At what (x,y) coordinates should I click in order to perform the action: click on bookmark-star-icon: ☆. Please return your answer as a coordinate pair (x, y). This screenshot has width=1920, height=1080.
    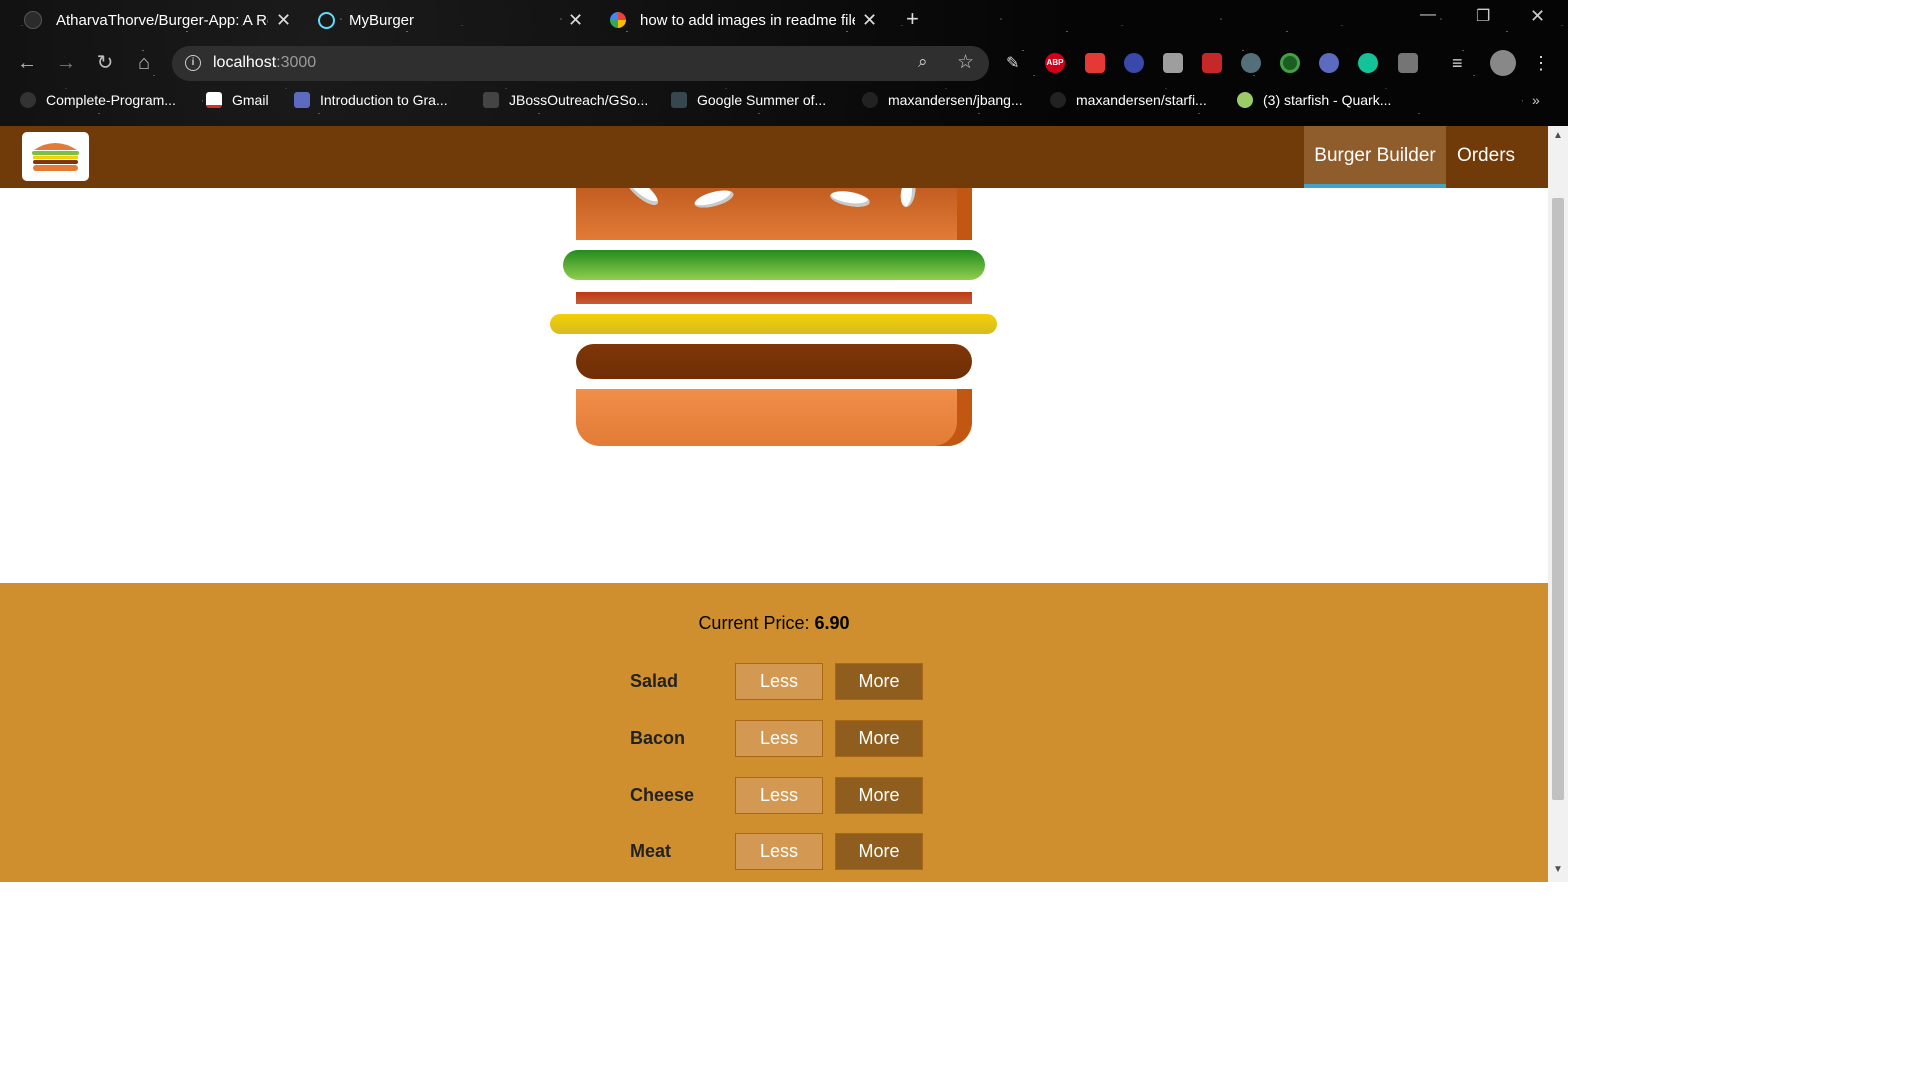
    Looking at the image, I should click on (965, 62).